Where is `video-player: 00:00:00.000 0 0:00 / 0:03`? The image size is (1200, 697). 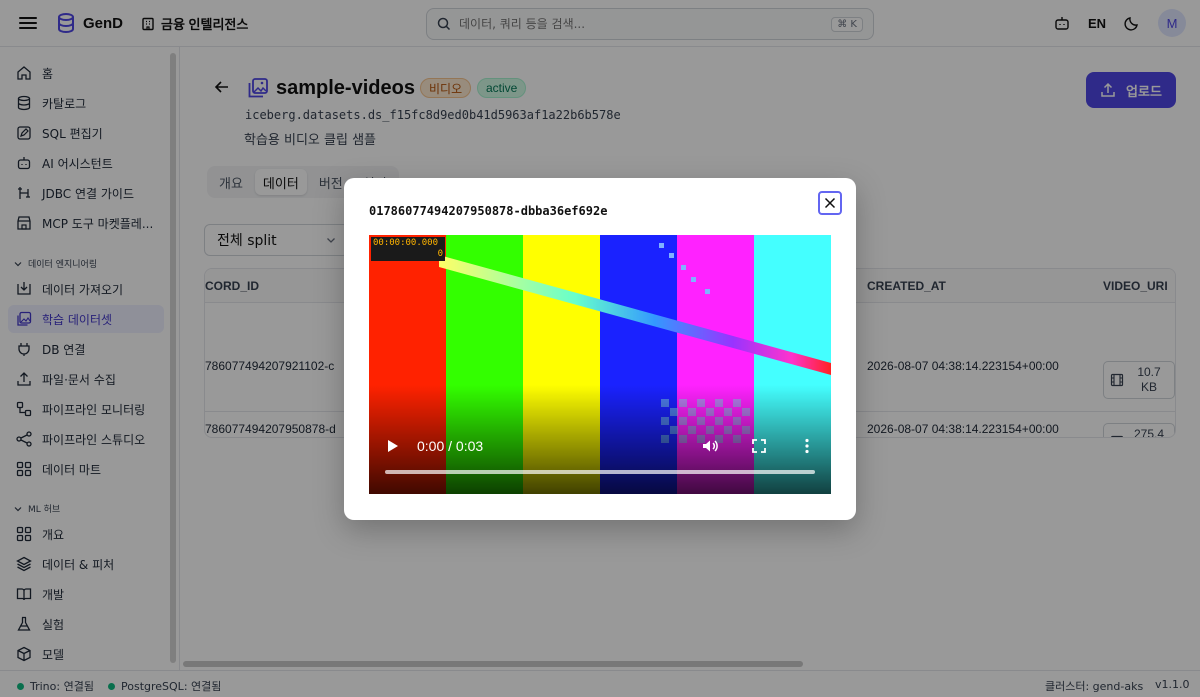 video-player: 00:00:00.000 0 0:00 / 0:03 is located at coordinates (600, 364).